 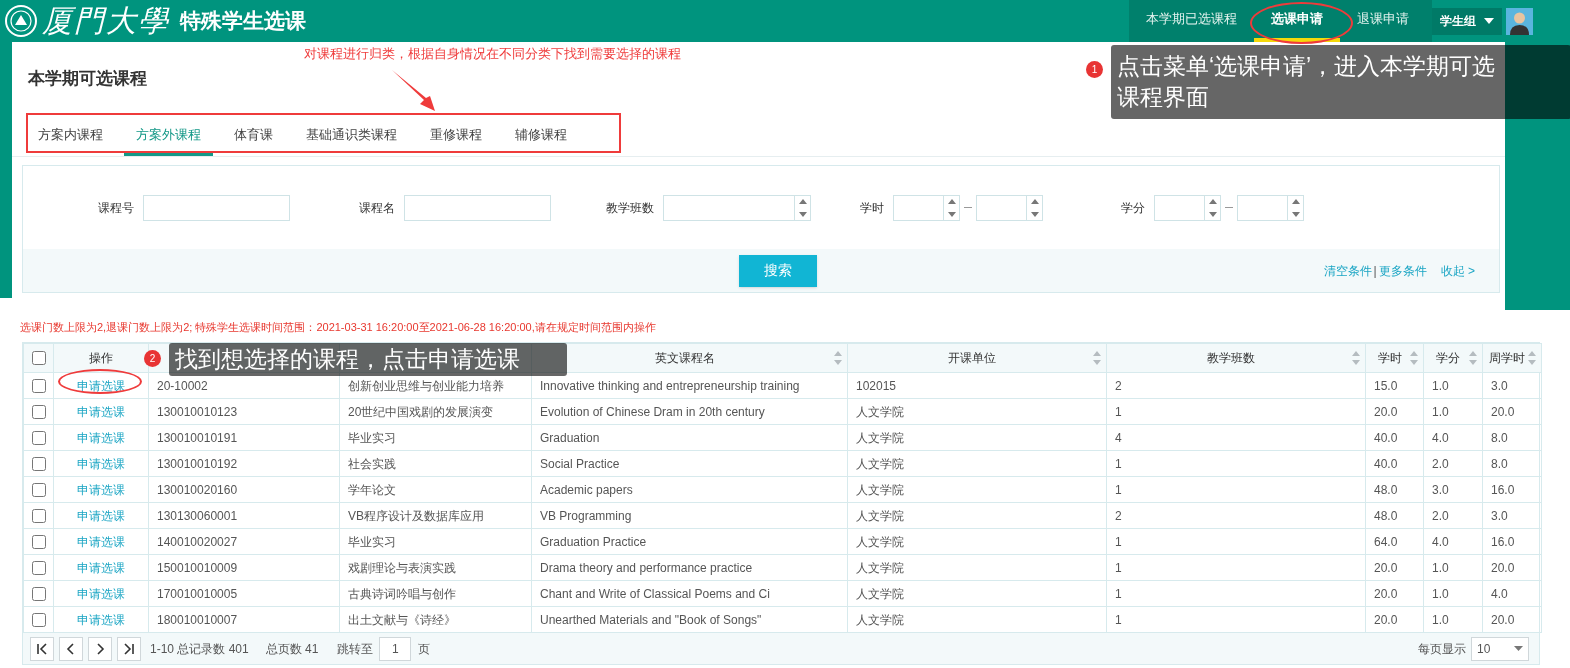 I want to click on table-cell: Academic papers, so click(x=586, y=489).